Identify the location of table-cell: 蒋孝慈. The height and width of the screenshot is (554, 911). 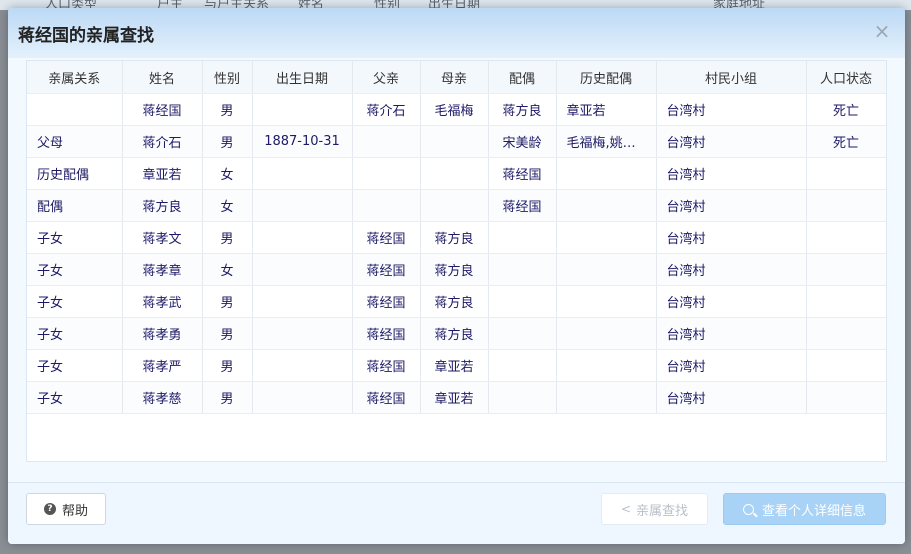
(162, 397).